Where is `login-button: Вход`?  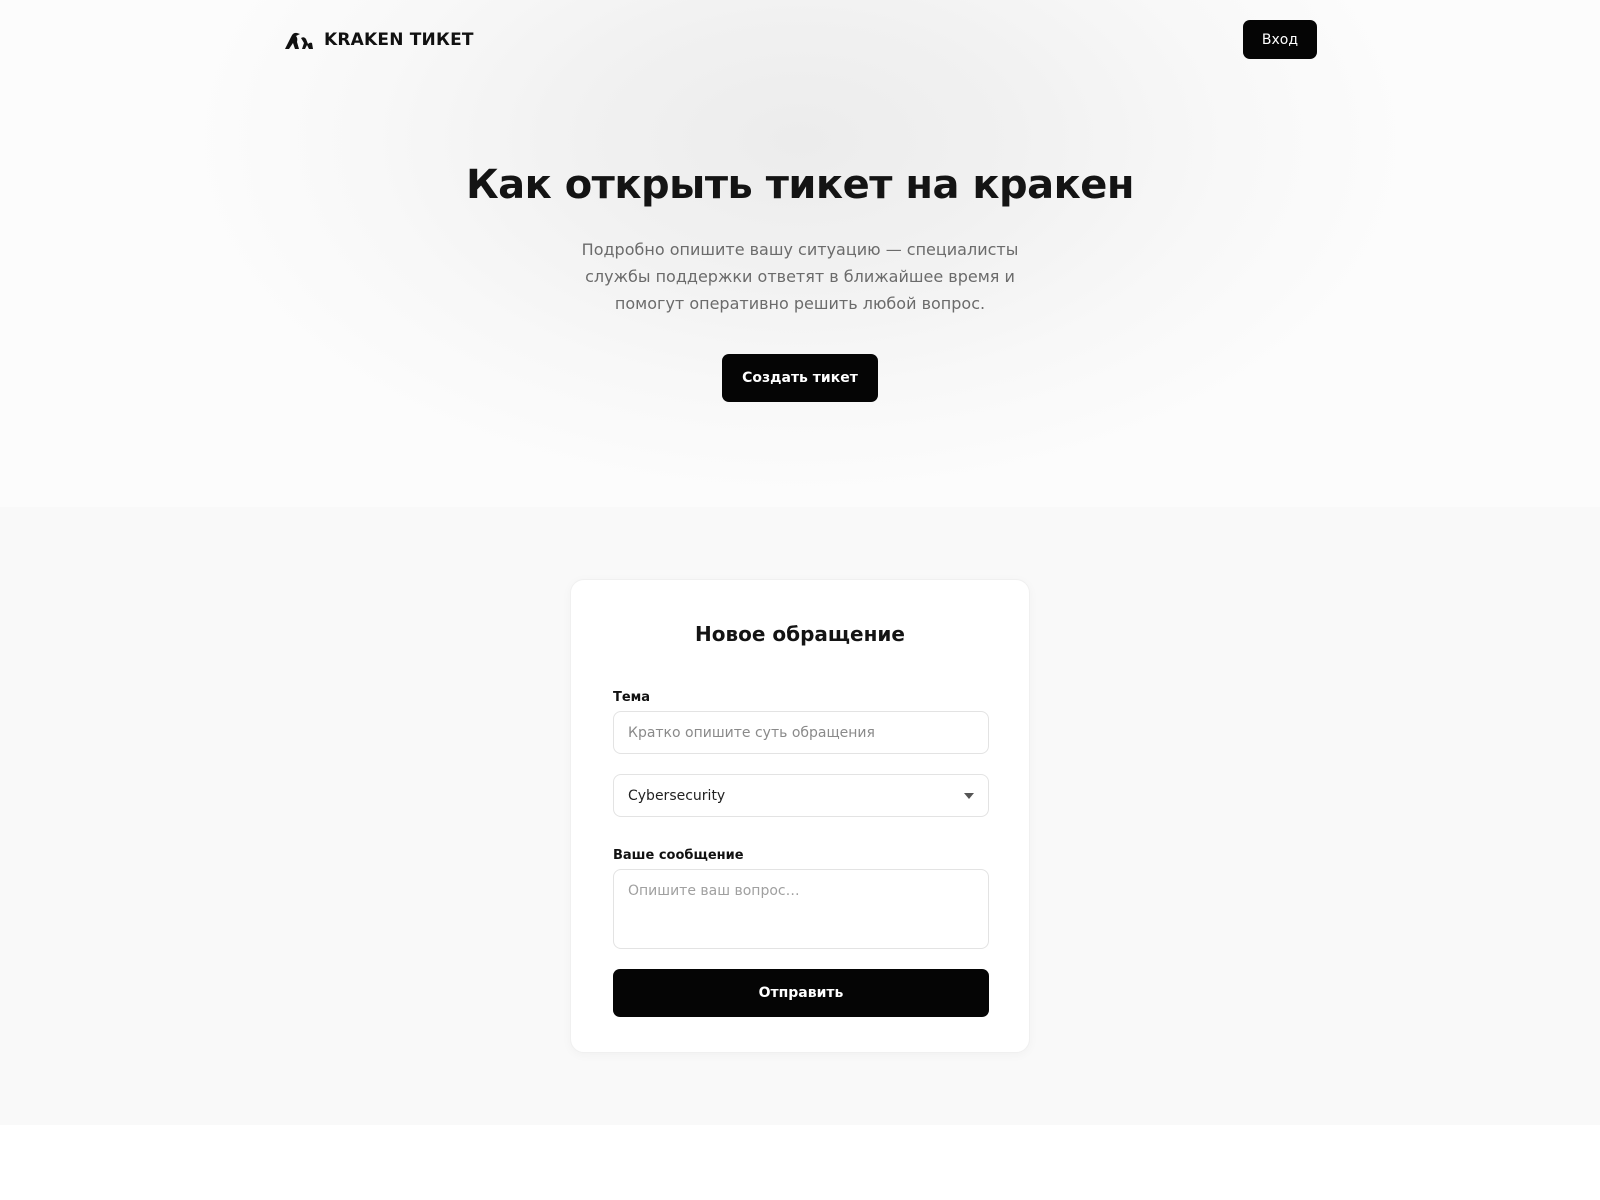 login-button: Вход is located at coordinates (1280, 39).